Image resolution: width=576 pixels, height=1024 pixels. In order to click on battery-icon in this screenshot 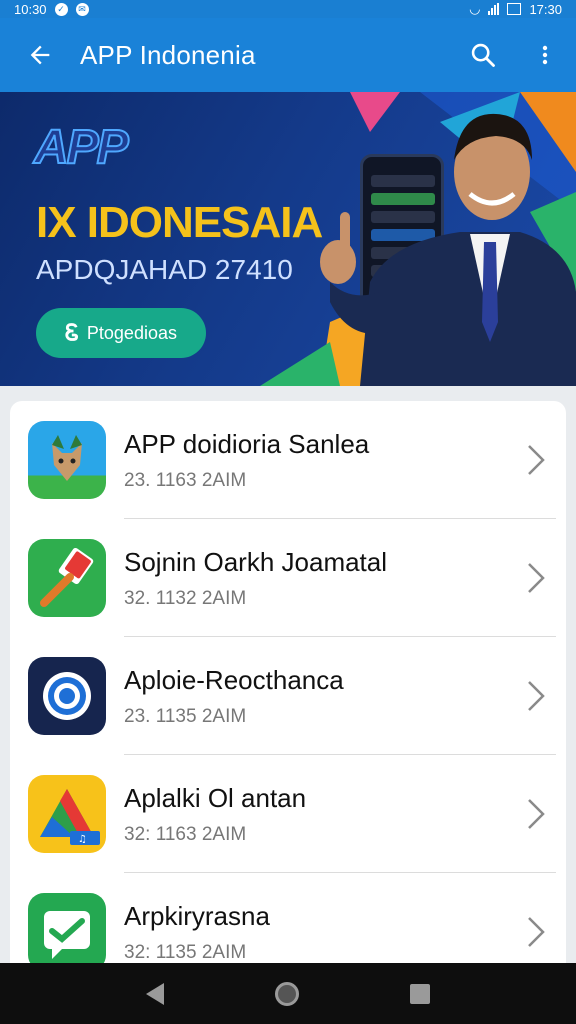, I will do `click(514, 9)`.